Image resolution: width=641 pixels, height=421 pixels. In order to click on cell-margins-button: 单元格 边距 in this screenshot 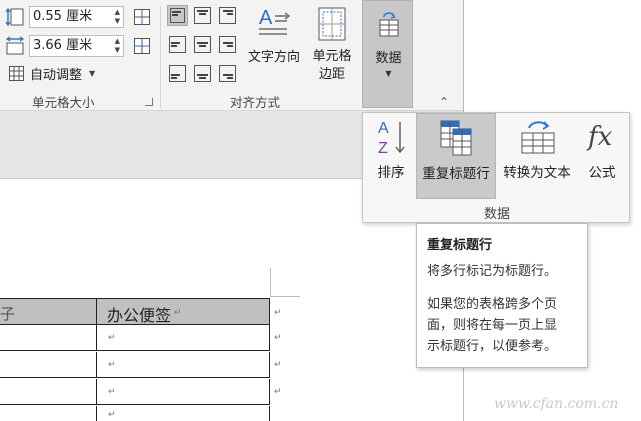, I will do `click(332, 46)`.